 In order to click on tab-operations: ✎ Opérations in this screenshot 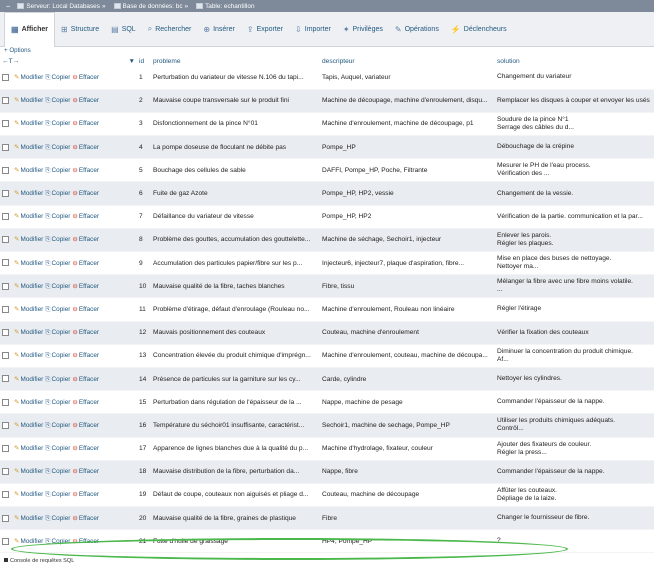, I will do `click(417, 29)`.